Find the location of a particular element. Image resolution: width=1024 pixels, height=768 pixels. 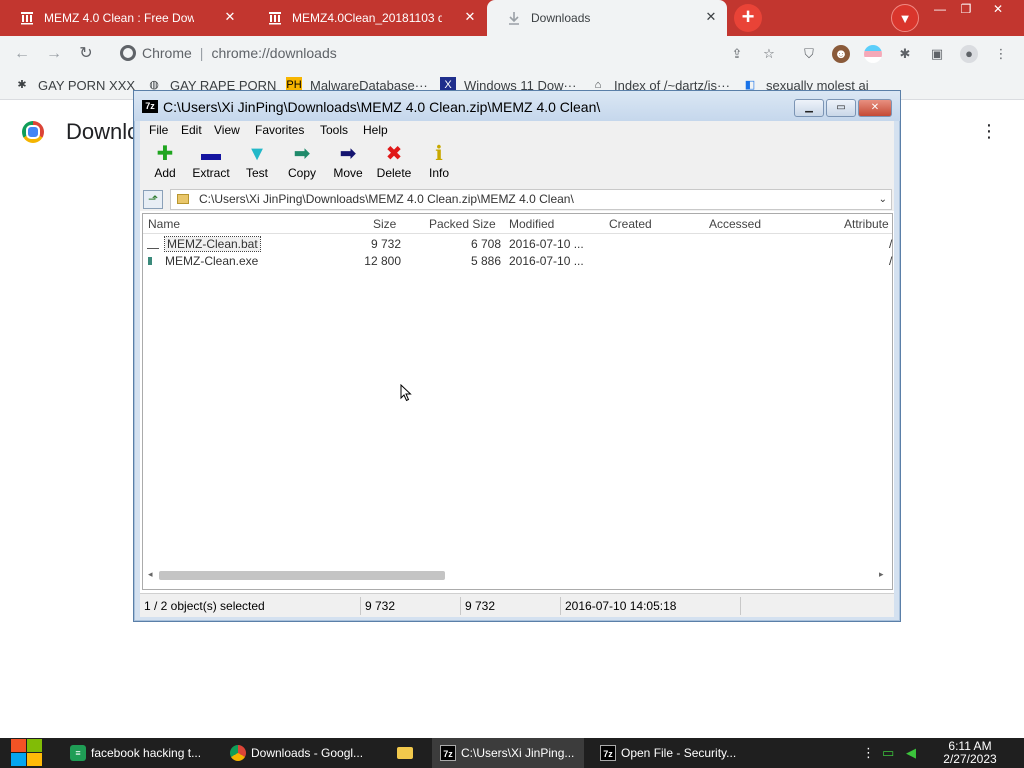

sevenzip-app-icon: 7z is located at coordinates (150, 106).